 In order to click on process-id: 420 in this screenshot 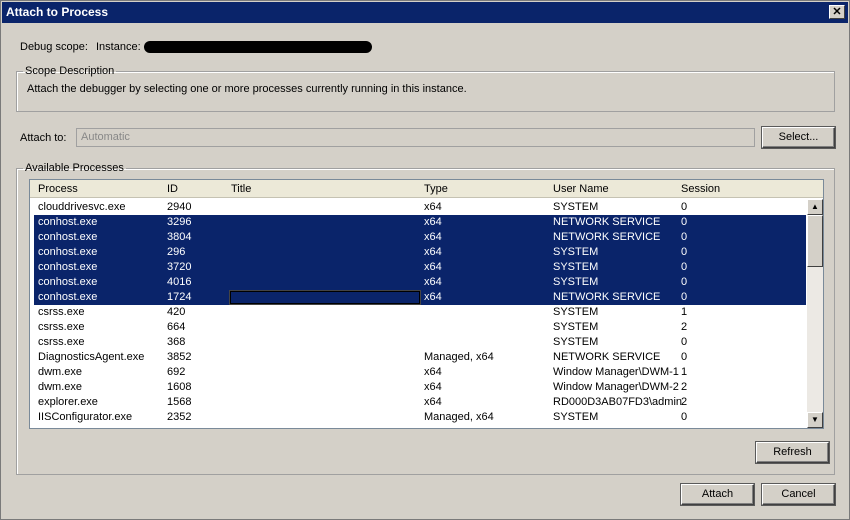, I will do `click(176, 312)`.